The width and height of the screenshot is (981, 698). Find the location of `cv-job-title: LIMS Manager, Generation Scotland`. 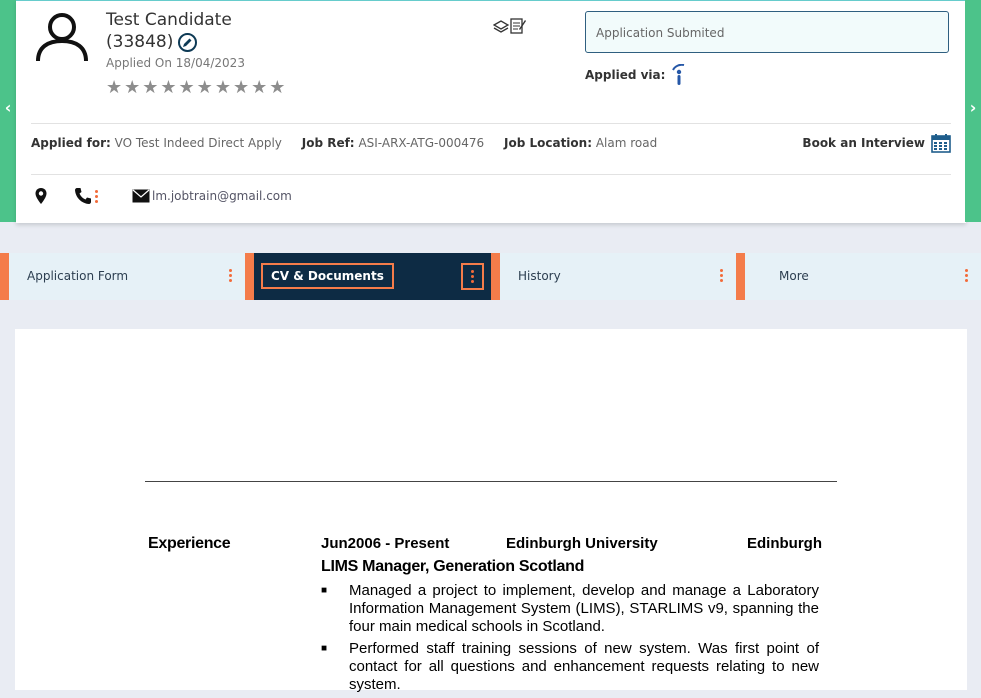

cv-job-title: LIMS Manager, Generation Scotland is located at coordinates (453, 566).